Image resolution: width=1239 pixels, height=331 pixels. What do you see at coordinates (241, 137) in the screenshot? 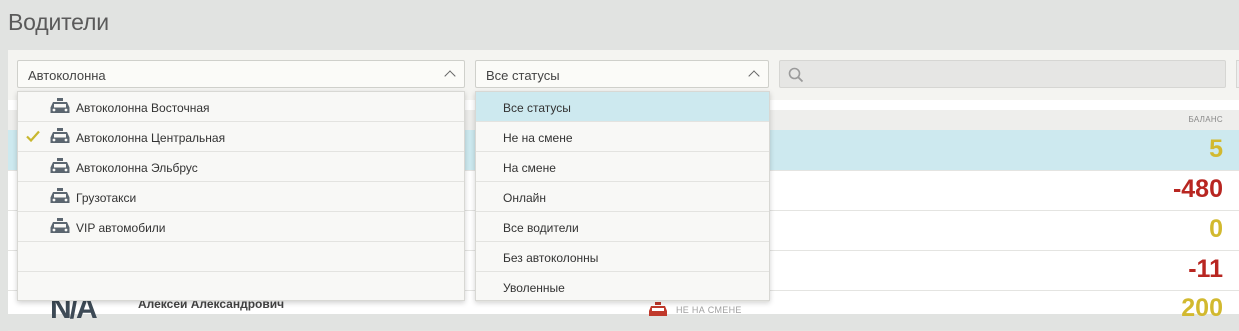
I see `fleet-option: Автоколонна Центральная` at bounding box center [241, 137].